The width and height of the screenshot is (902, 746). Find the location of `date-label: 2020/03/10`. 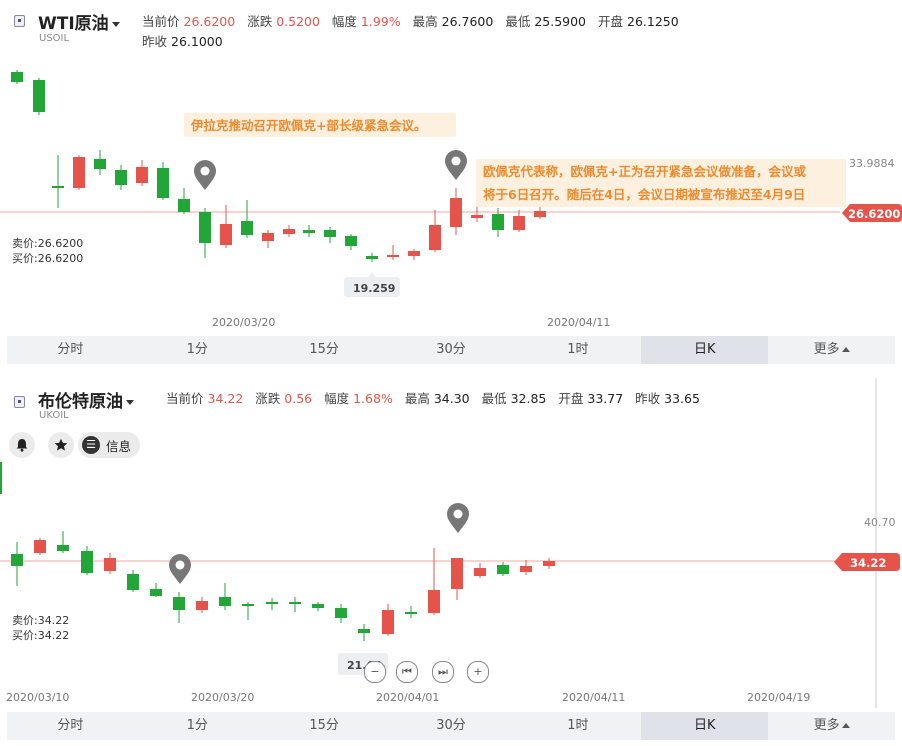

date-label: 2020/03/10 is located at coordinates (37, 697).